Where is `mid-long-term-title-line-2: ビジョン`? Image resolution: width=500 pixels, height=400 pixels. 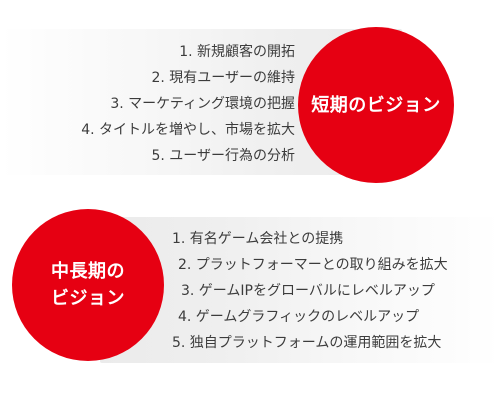 mid-long-term-title-line-2: ビジョン is located at coordinates (88, 298).